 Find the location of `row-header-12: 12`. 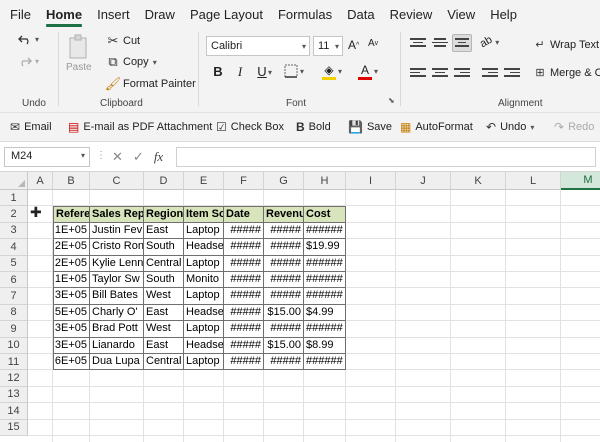

row-header-12: 12 is located at coordinates (14, 378).